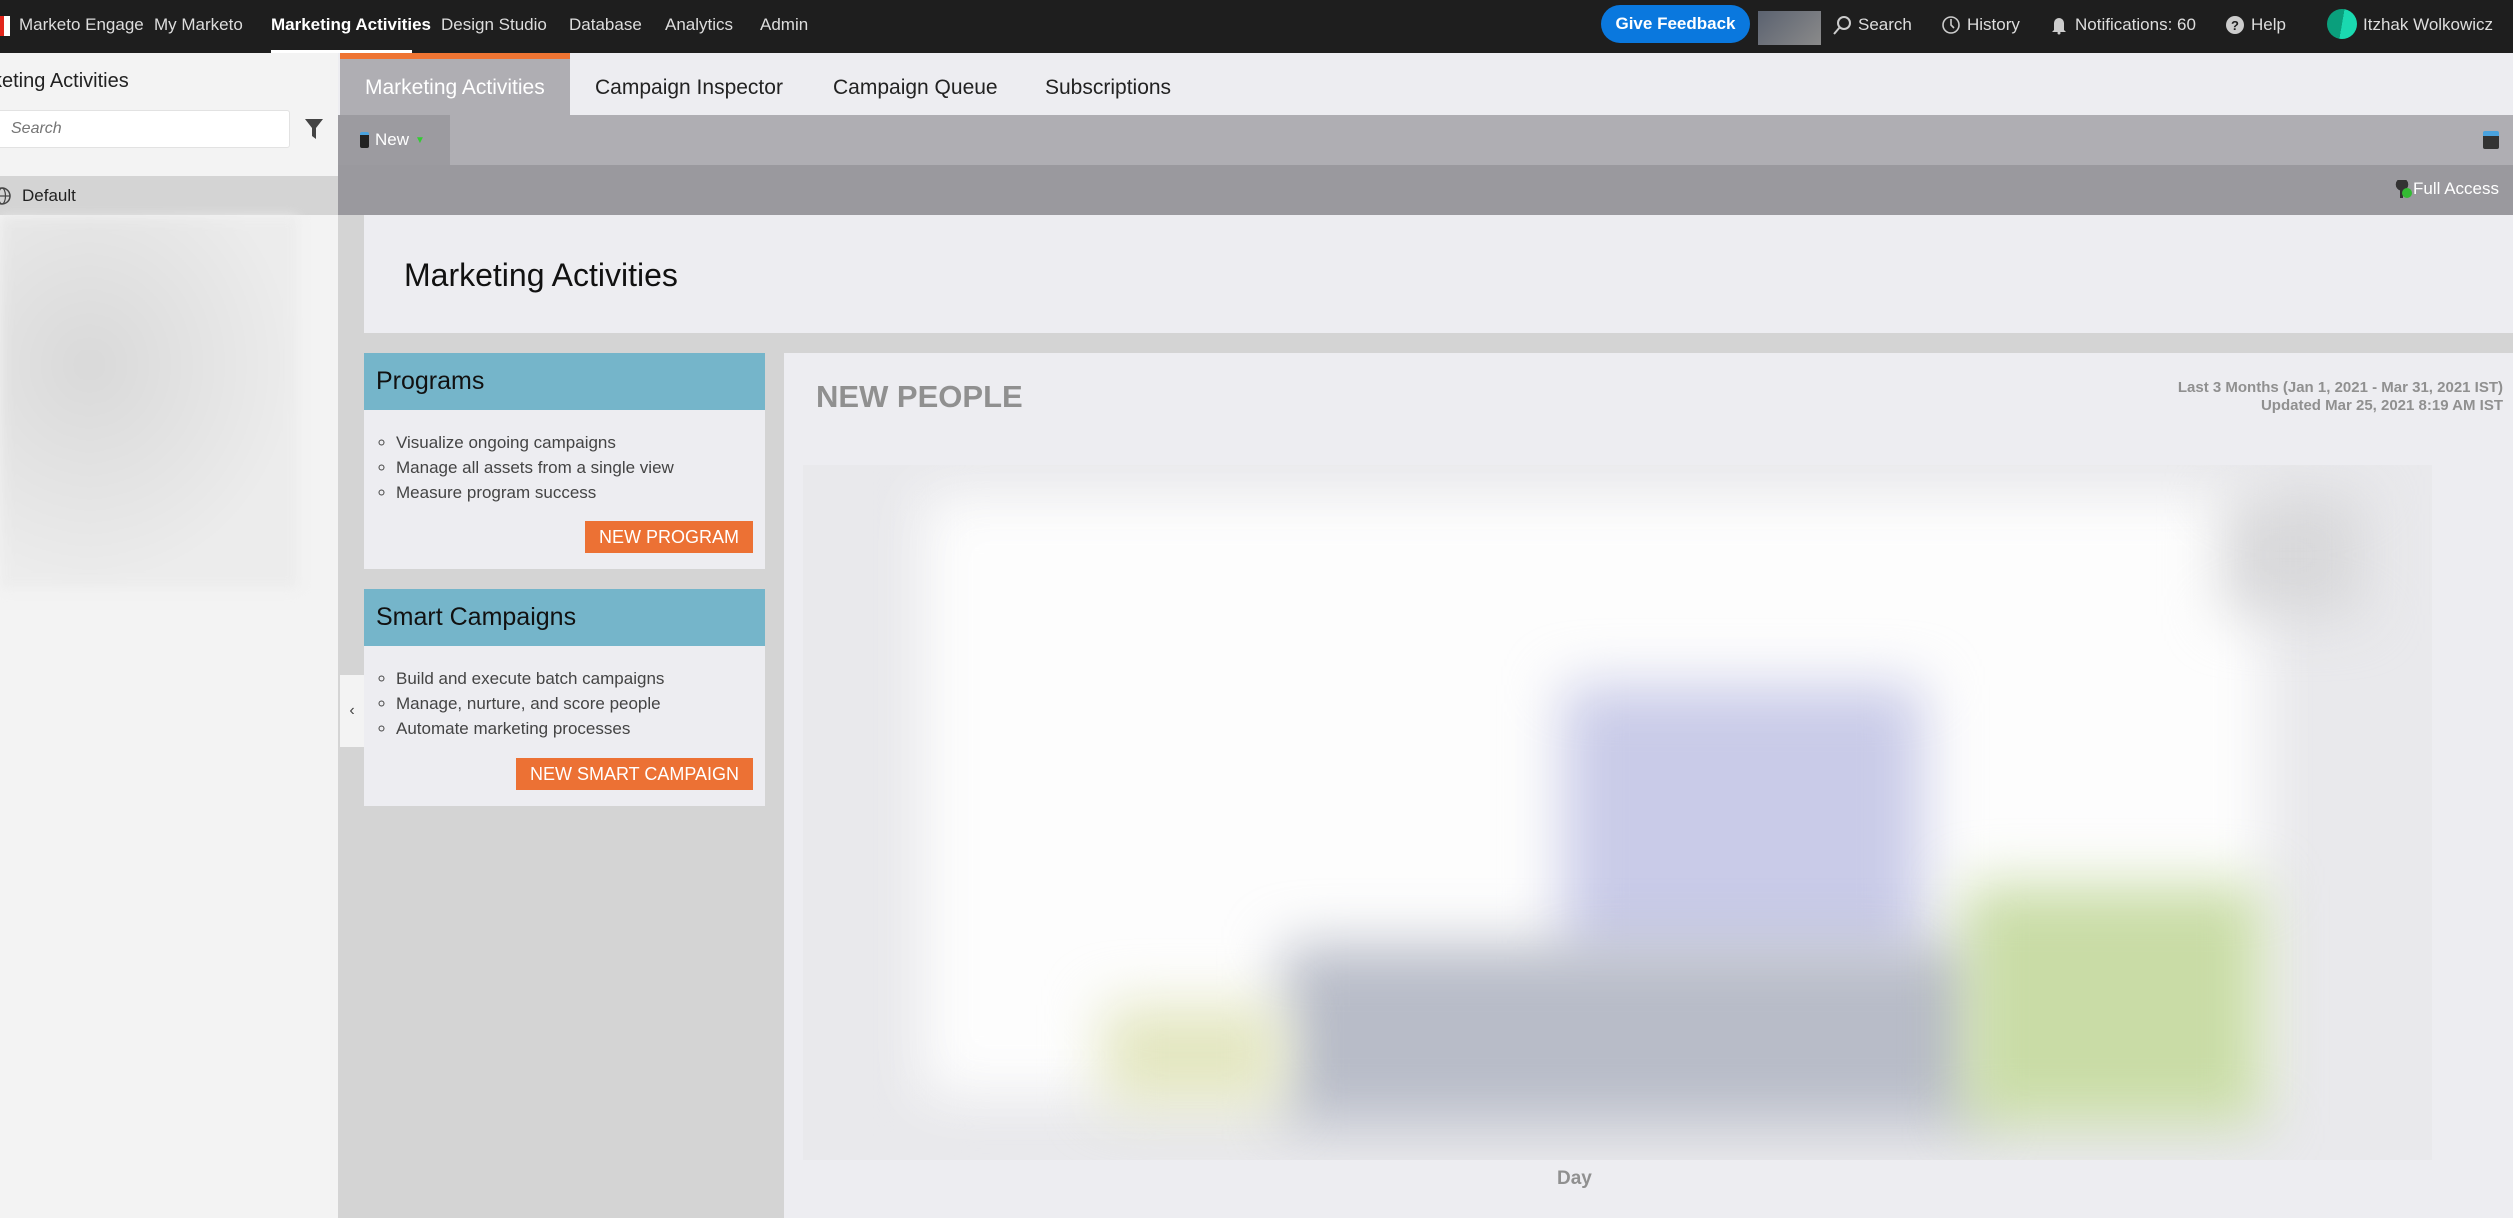  I want to click on help-icon: ?, so click(2235, 25).